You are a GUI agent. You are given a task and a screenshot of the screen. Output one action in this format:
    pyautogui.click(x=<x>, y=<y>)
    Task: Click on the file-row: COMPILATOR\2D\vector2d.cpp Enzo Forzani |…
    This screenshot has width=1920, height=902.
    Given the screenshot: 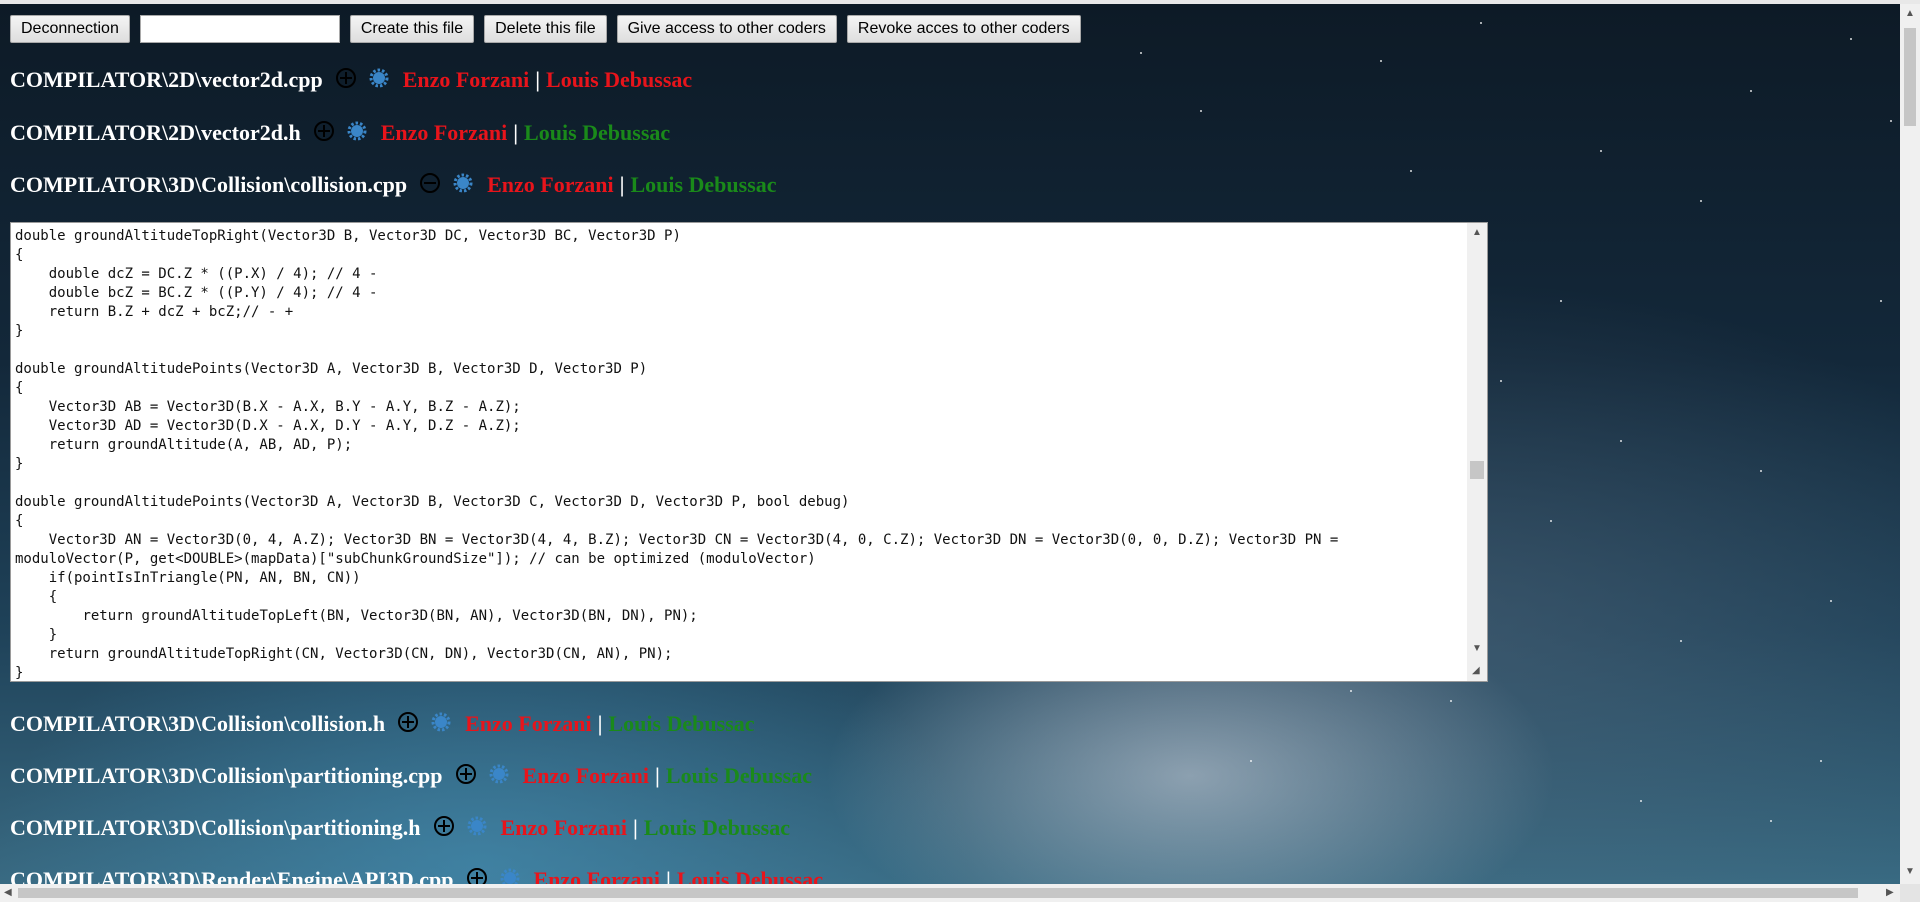 What is the action you would take?
    pyautogui.click(x=351, y=80)
    